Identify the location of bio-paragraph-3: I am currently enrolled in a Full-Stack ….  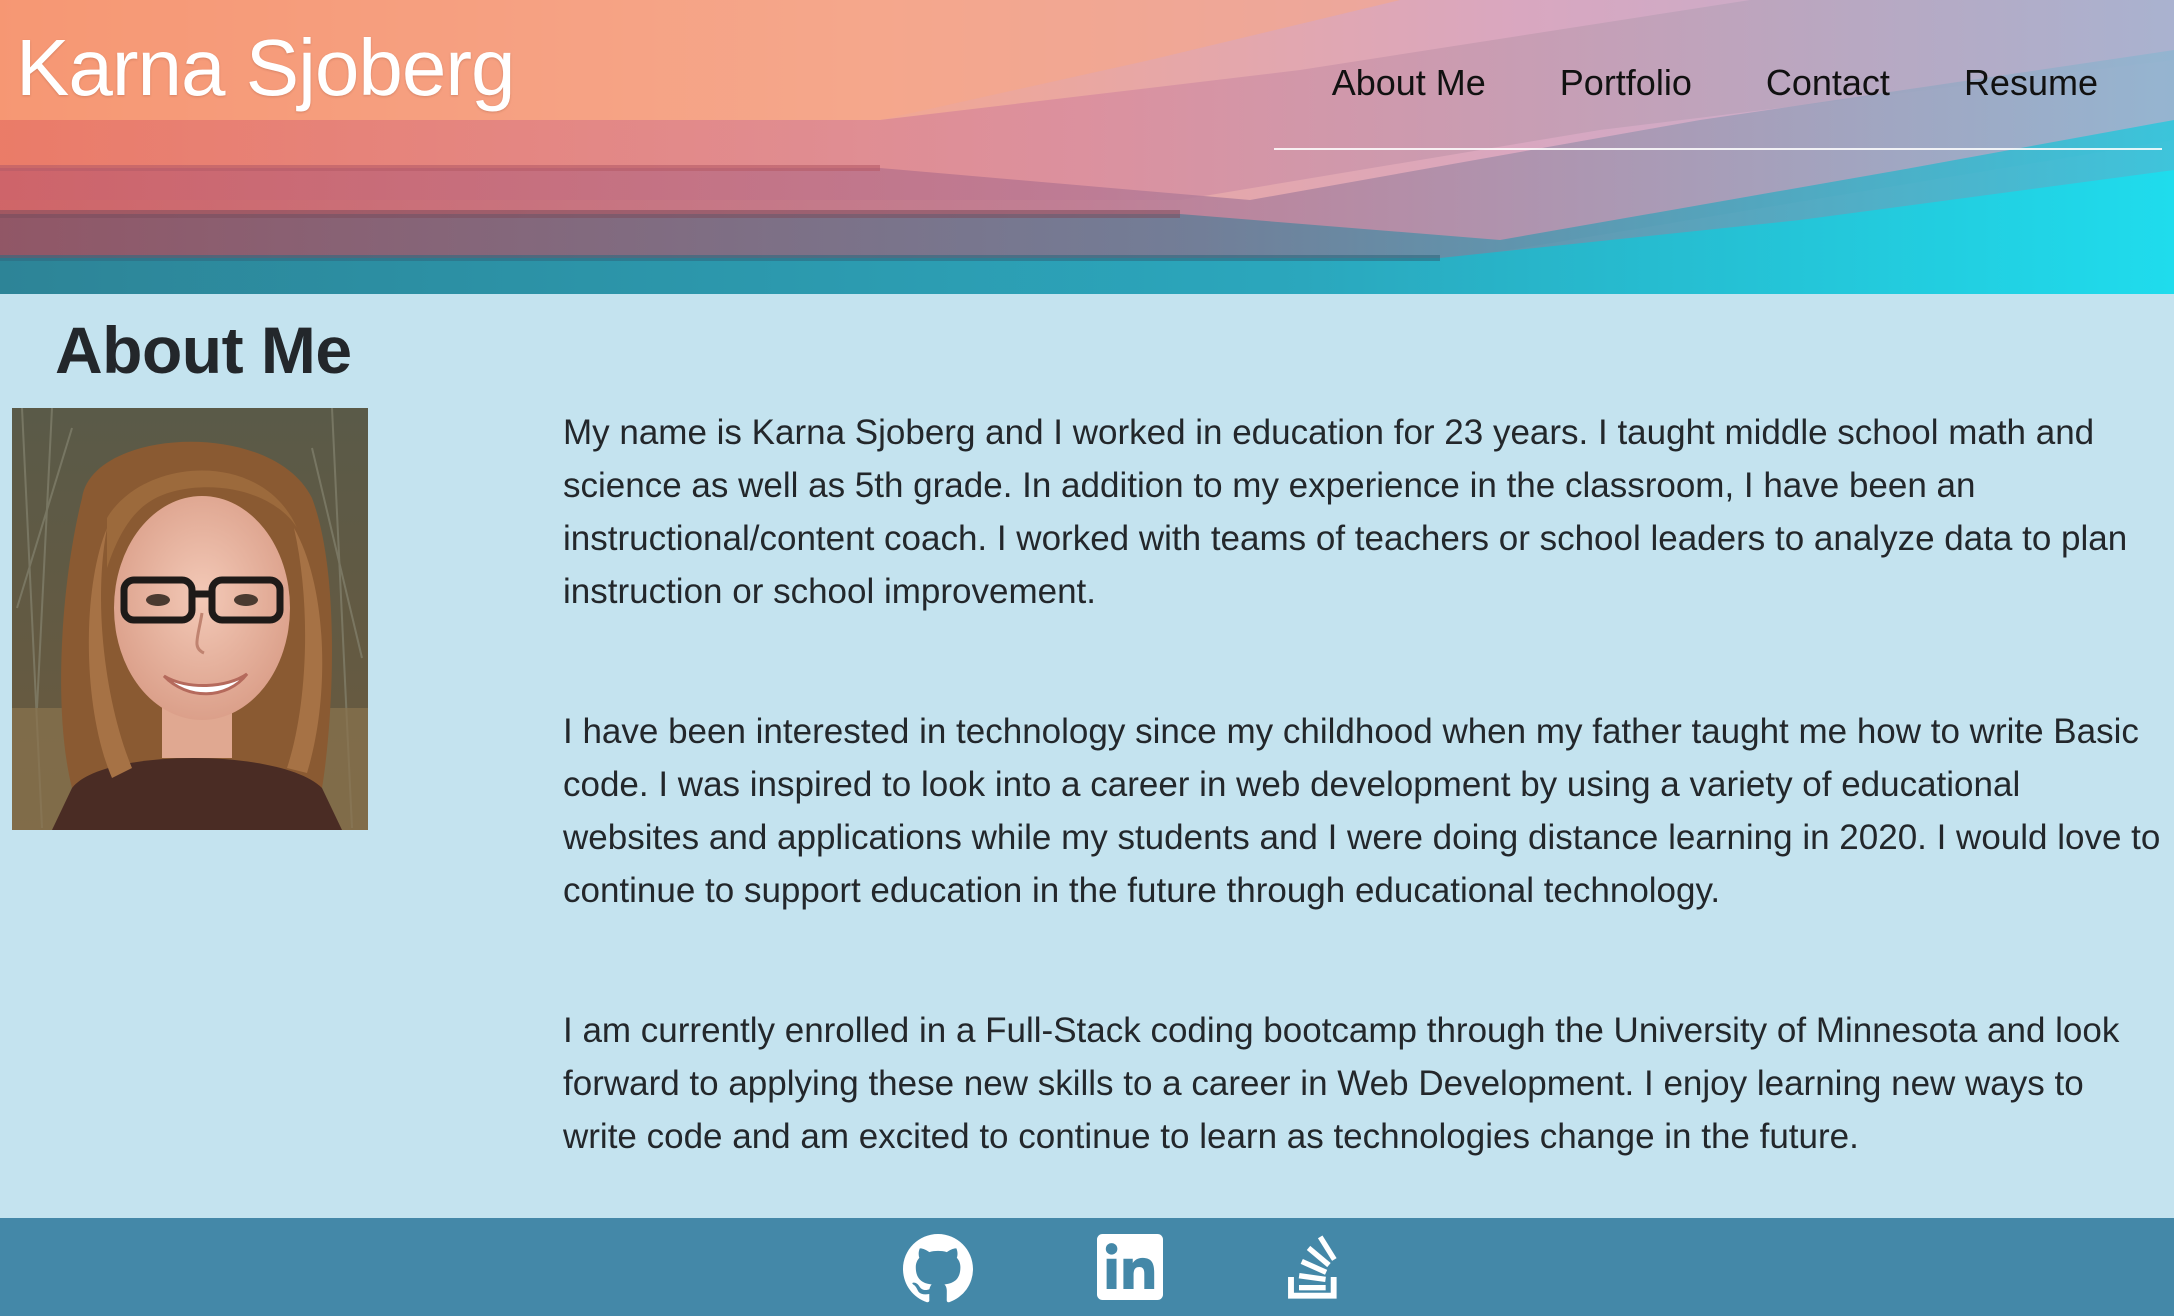
(1341, 1083).